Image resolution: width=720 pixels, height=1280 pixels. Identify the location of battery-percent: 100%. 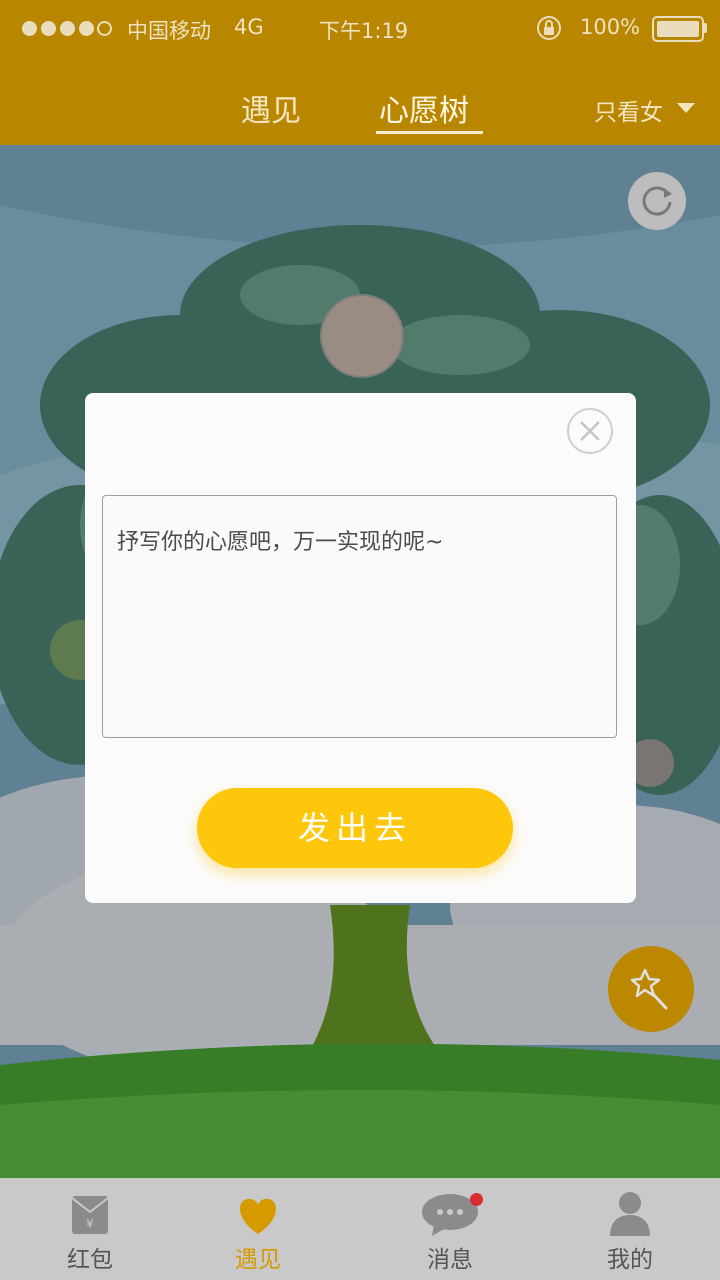
(610, 27).